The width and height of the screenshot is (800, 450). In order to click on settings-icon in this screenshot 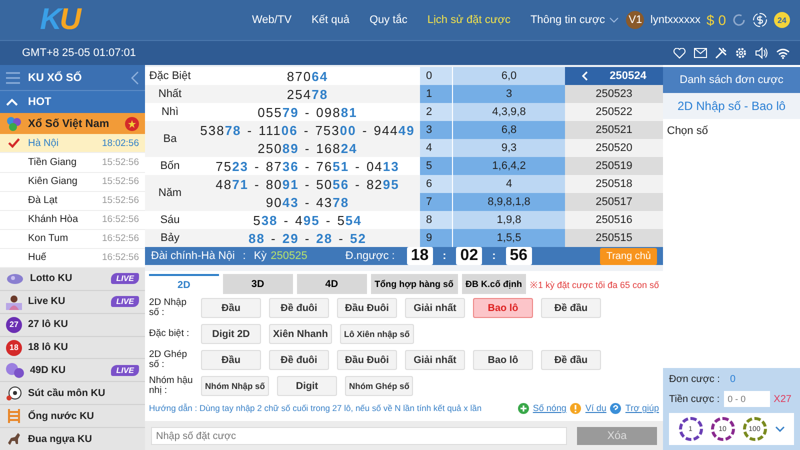, I will do `click(741, 53)`.